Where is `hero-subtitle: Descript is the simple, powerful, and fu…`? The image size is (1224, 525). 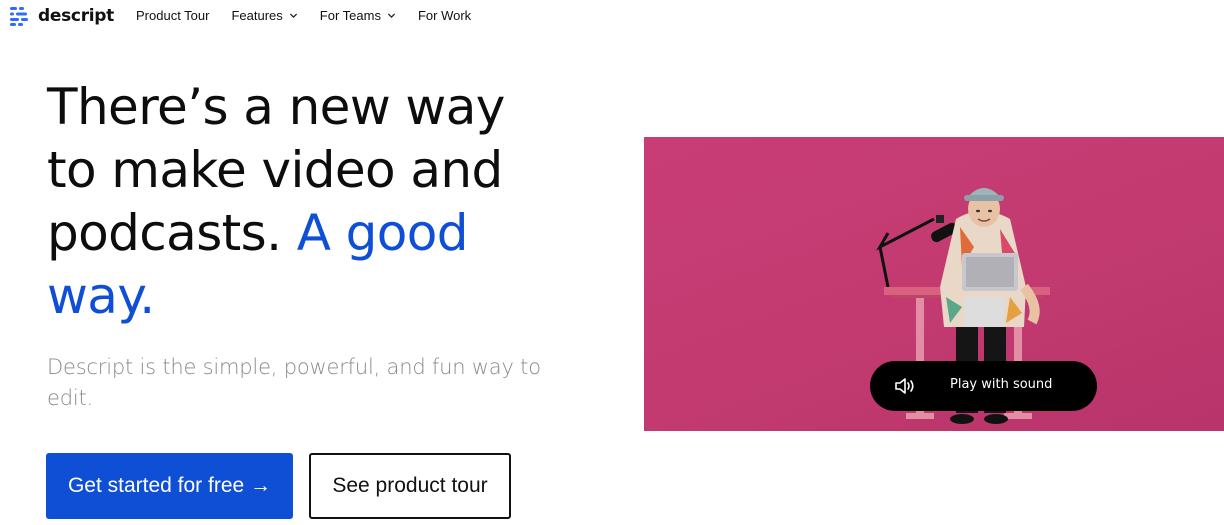 hero-subtitle: Descript is the simple, powerful, and fu… is located at coordinates (294, 382).